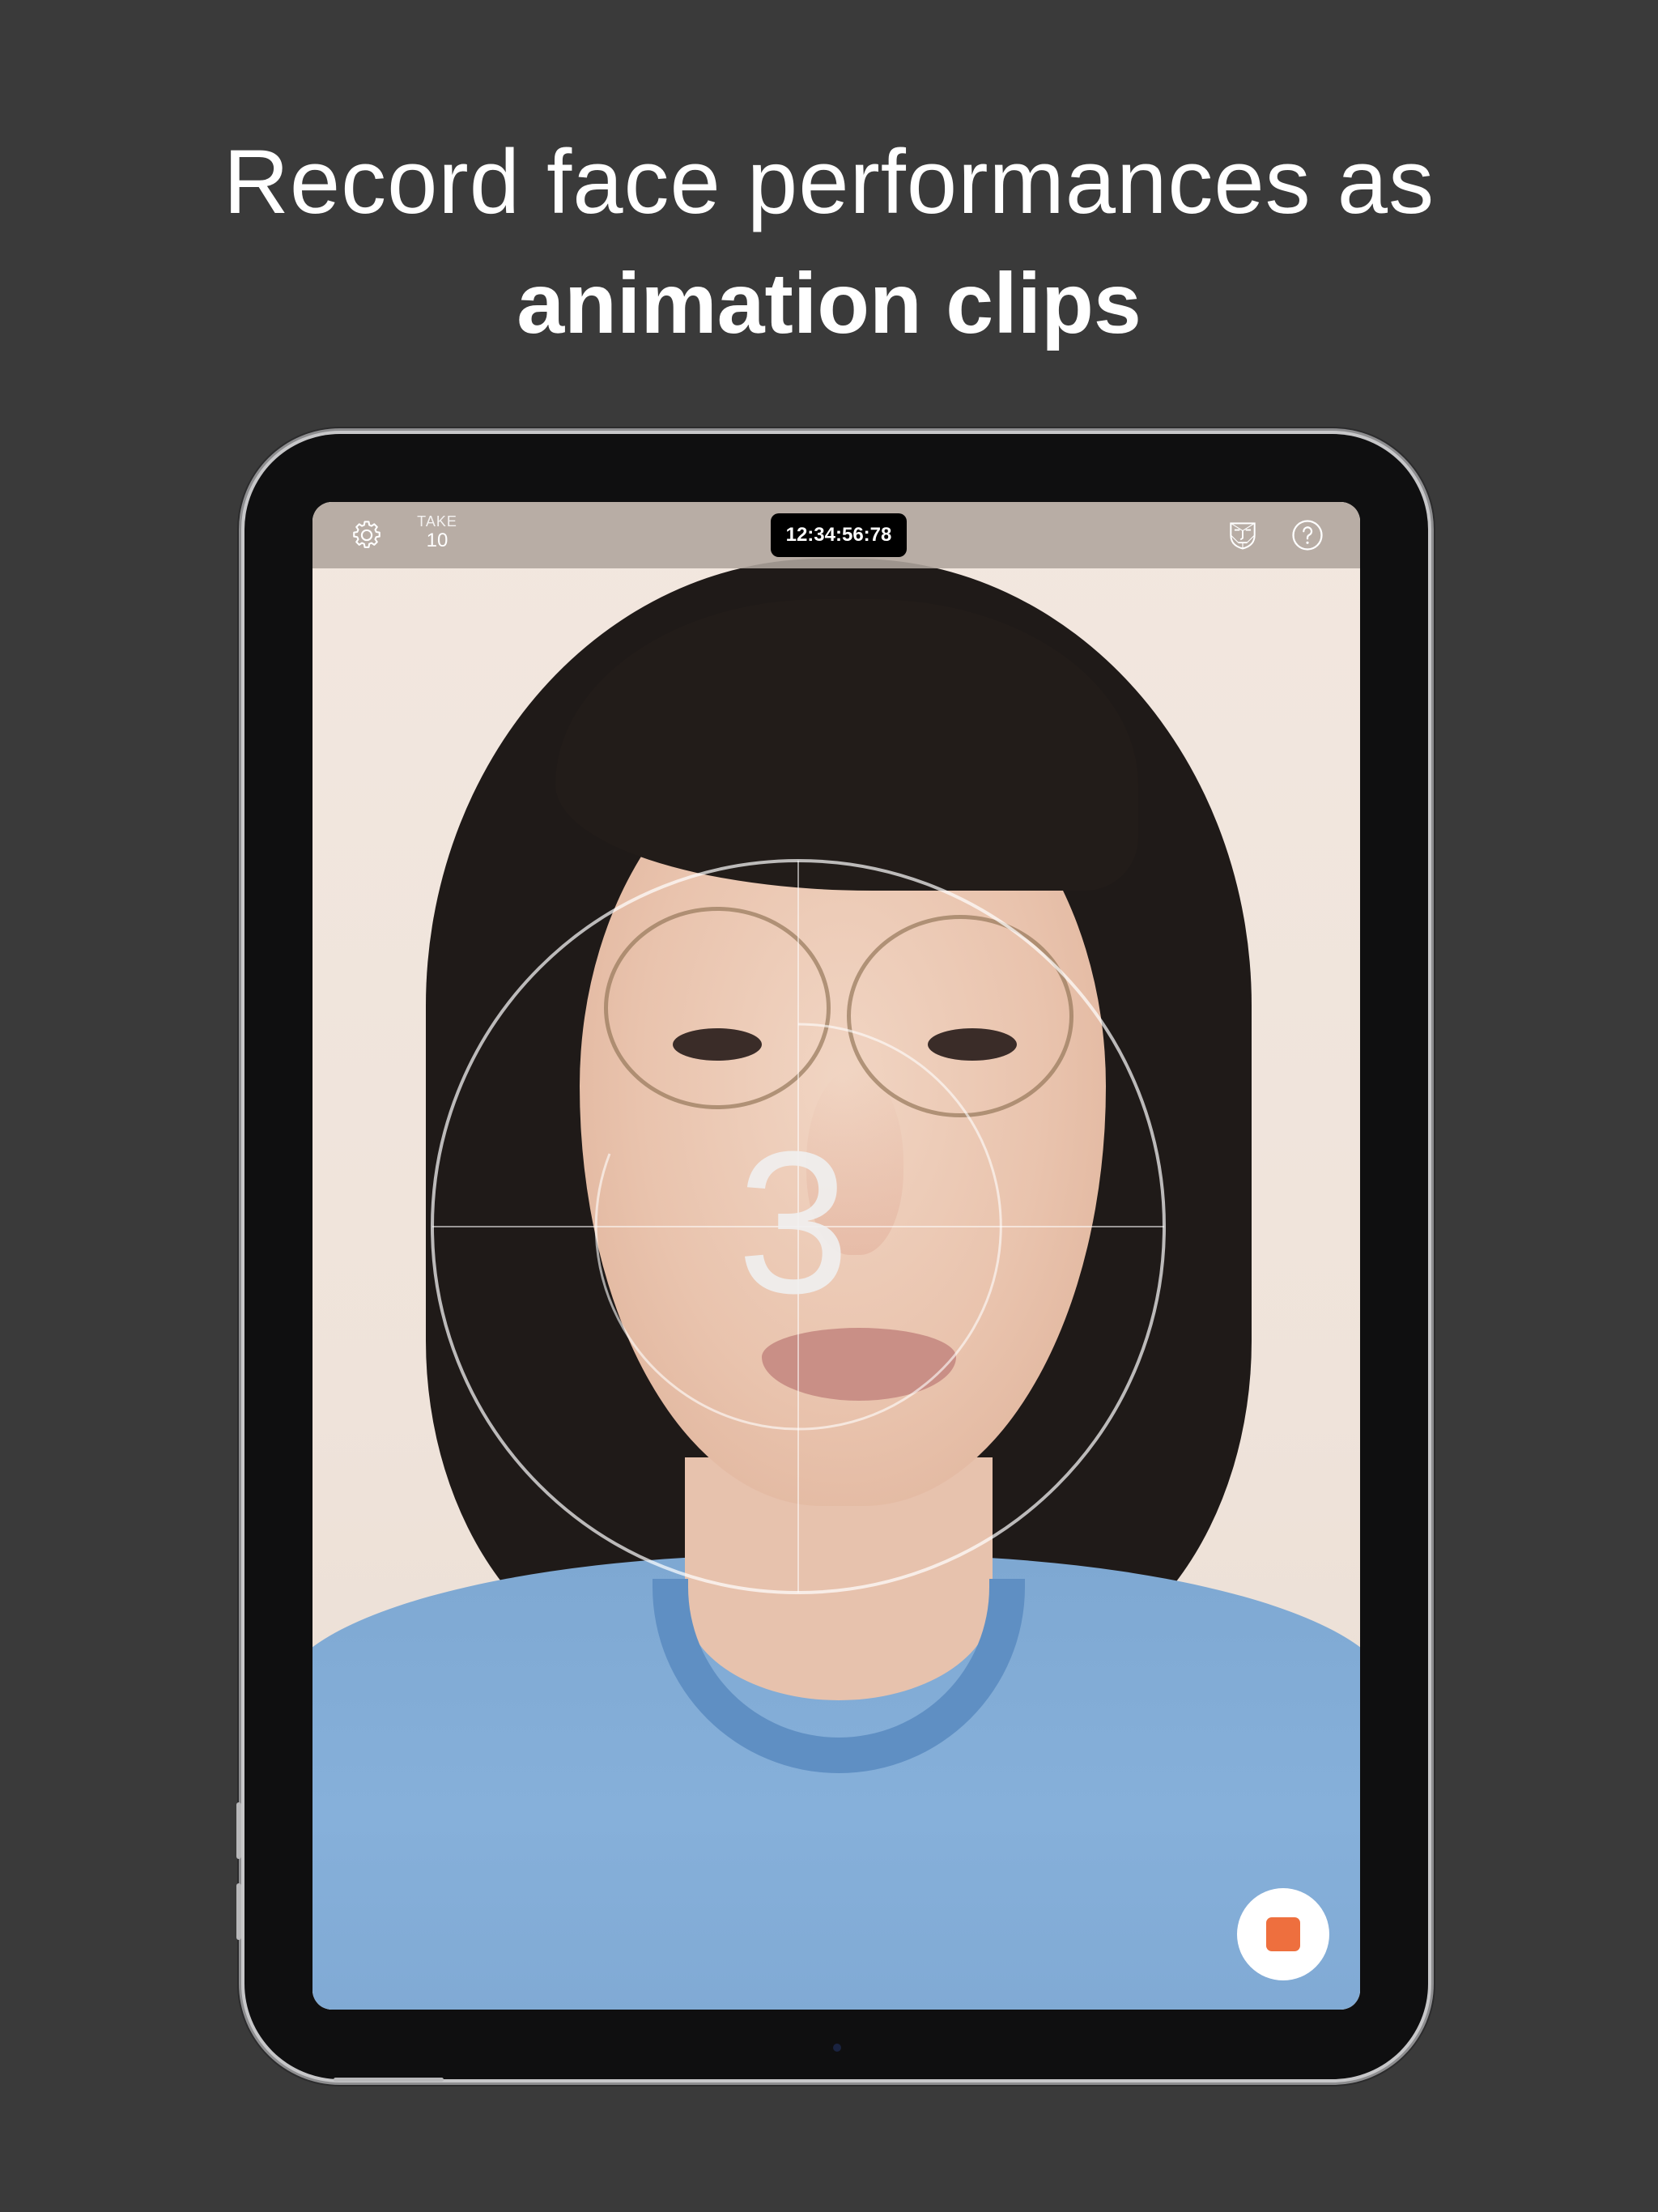 Image resolution: width=1658 pixels, height=2212 pixels. I want to click on countdown-number: 3, so click(793, 1222).